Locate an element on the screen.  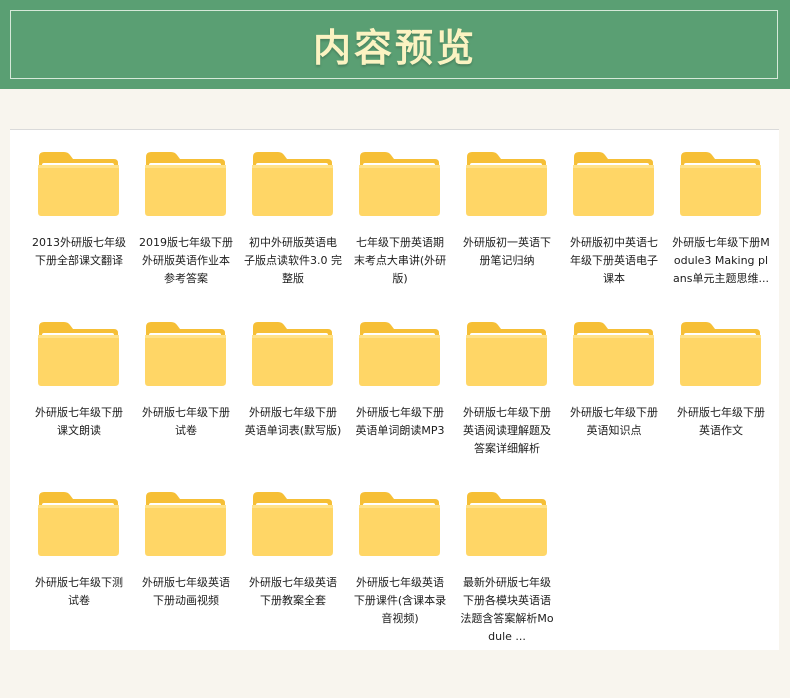
folder-item: 初中外研版英语电子版点读软件3.0 完整版 is located at coordinates (283, 215).